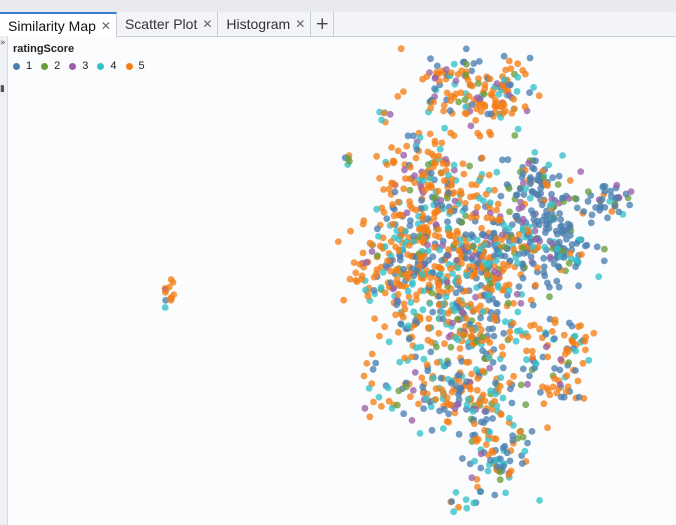 The height and width of the screenshot is (525, 676). Describe the element at coordinates (323, 24) in the screenshot. I see `add-tab-button: +` at that location.